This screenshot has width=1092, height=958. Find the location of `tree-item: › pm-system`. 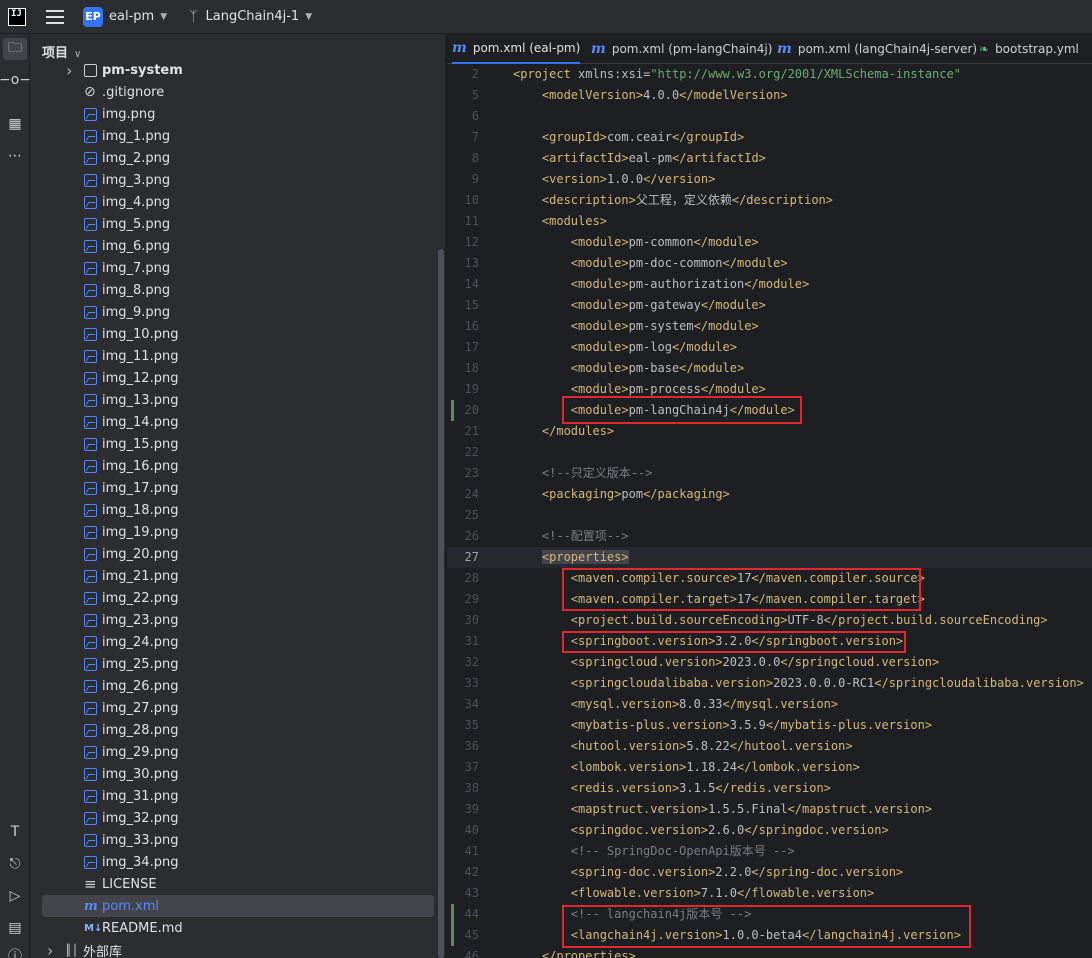

tree-item: › pm-system is located at coordinates (237, 70).